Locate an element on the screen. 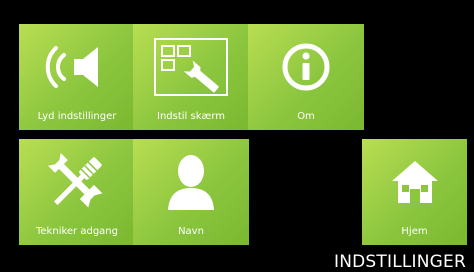 The height and width of the screenshot is (272, 474). screen-settings-icon is located at coordinates (191, 67).